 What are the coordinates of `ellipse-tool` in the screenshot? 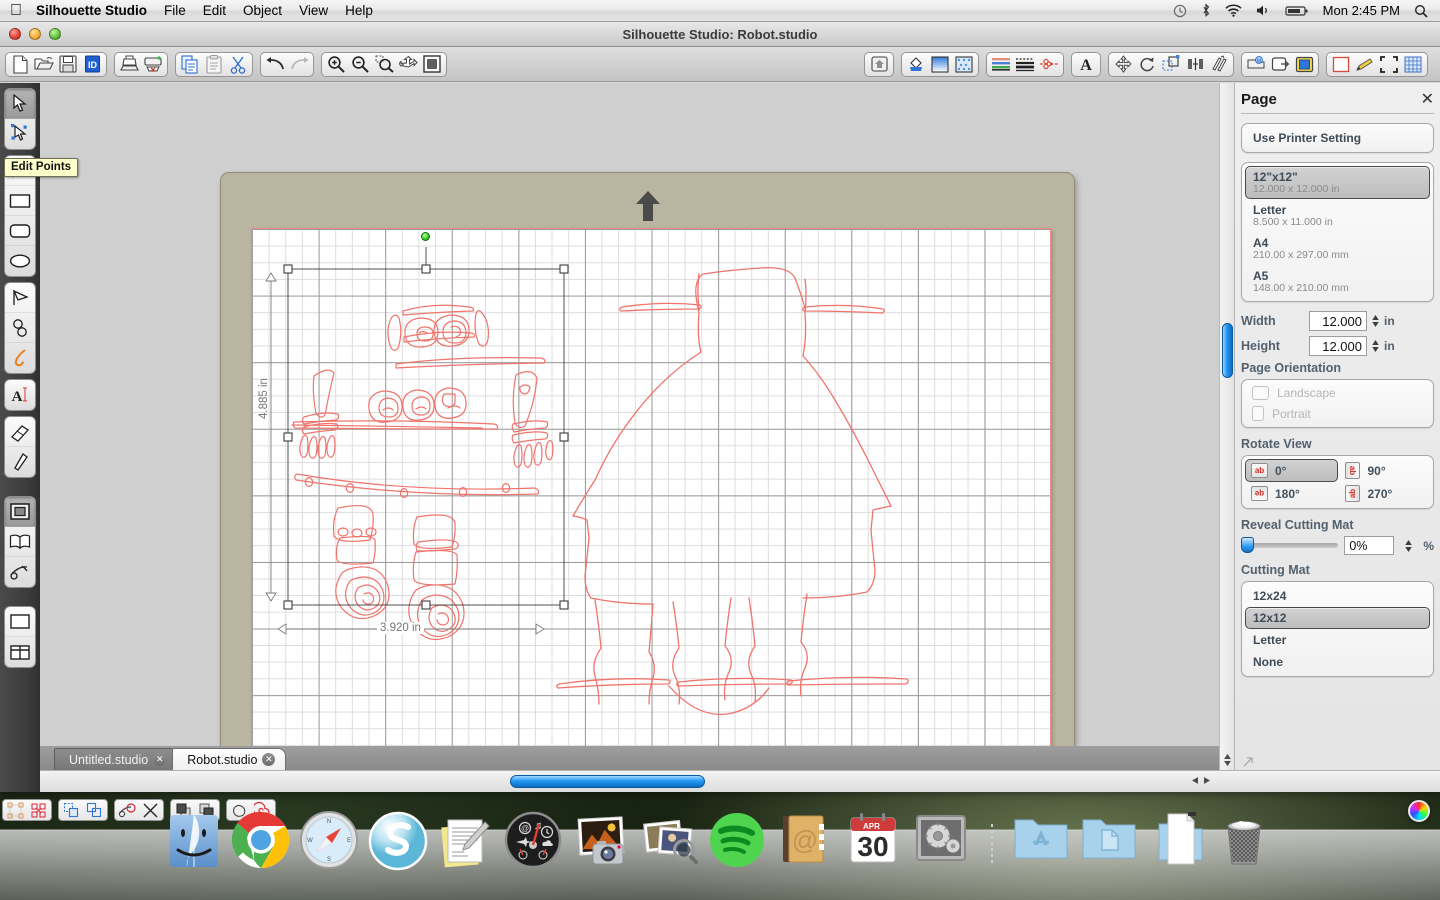 It's located at (20, 261).